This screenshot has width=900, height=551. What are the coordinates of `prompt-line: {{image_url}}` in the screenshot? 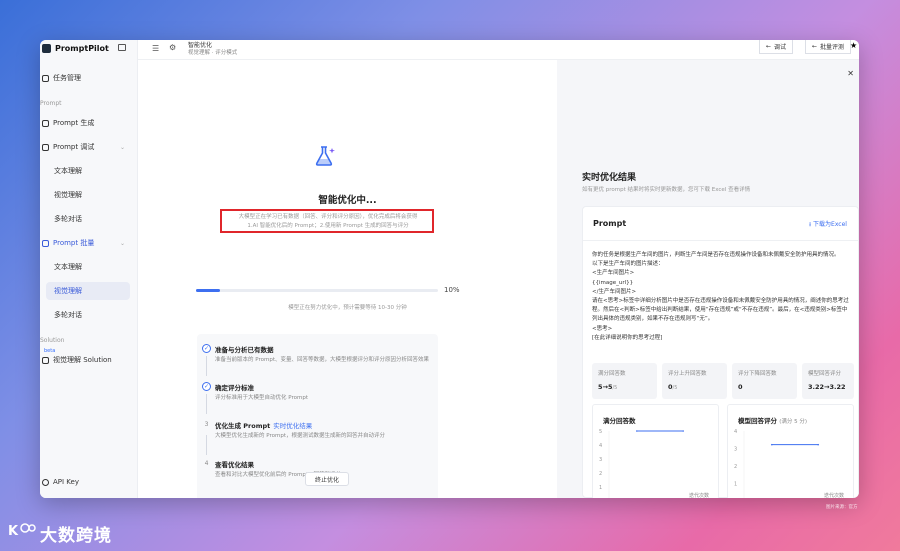 It's located at (613, 282).